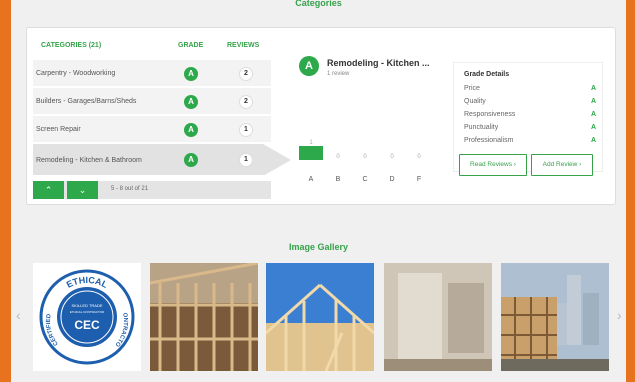 The width and height of the screenshot is (635, 382). What do you see at coordinates (311, 153) in the screenshot?
I see `grade-bar-fill` at bounding box center [311, 153].